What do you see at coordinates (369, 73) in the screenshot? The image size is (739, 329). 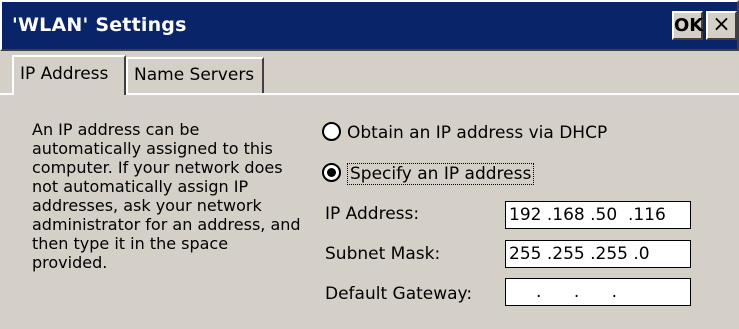 I see `tab-strip: Name Servers IP Address` at bounding box center [369, 73].